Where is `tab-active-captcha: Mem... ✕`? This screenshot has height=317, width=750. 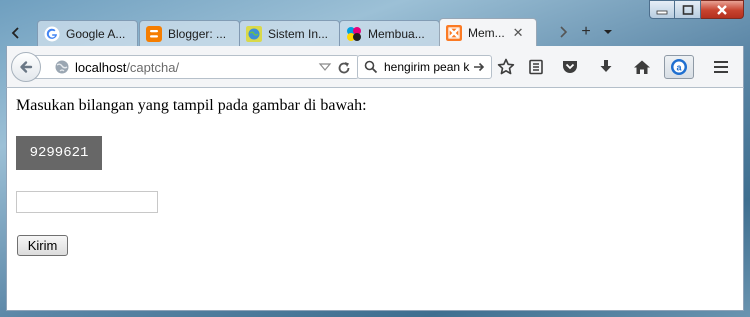 tab-active-captcha: Mem... ✕ is located at coordinates (488, 32).